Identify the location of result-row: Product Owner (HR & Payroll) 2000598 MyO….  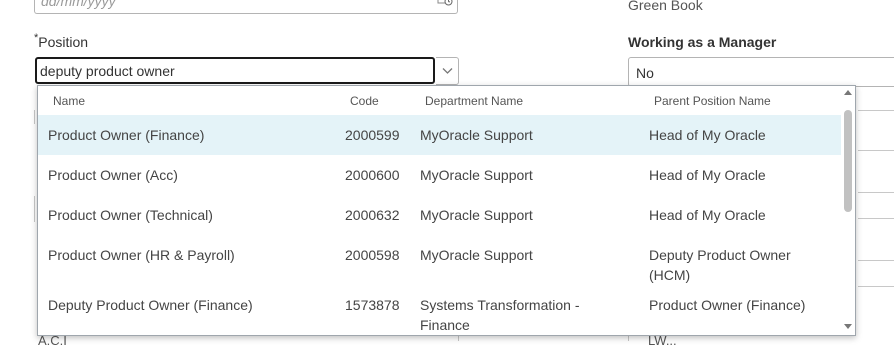
(440, 260).